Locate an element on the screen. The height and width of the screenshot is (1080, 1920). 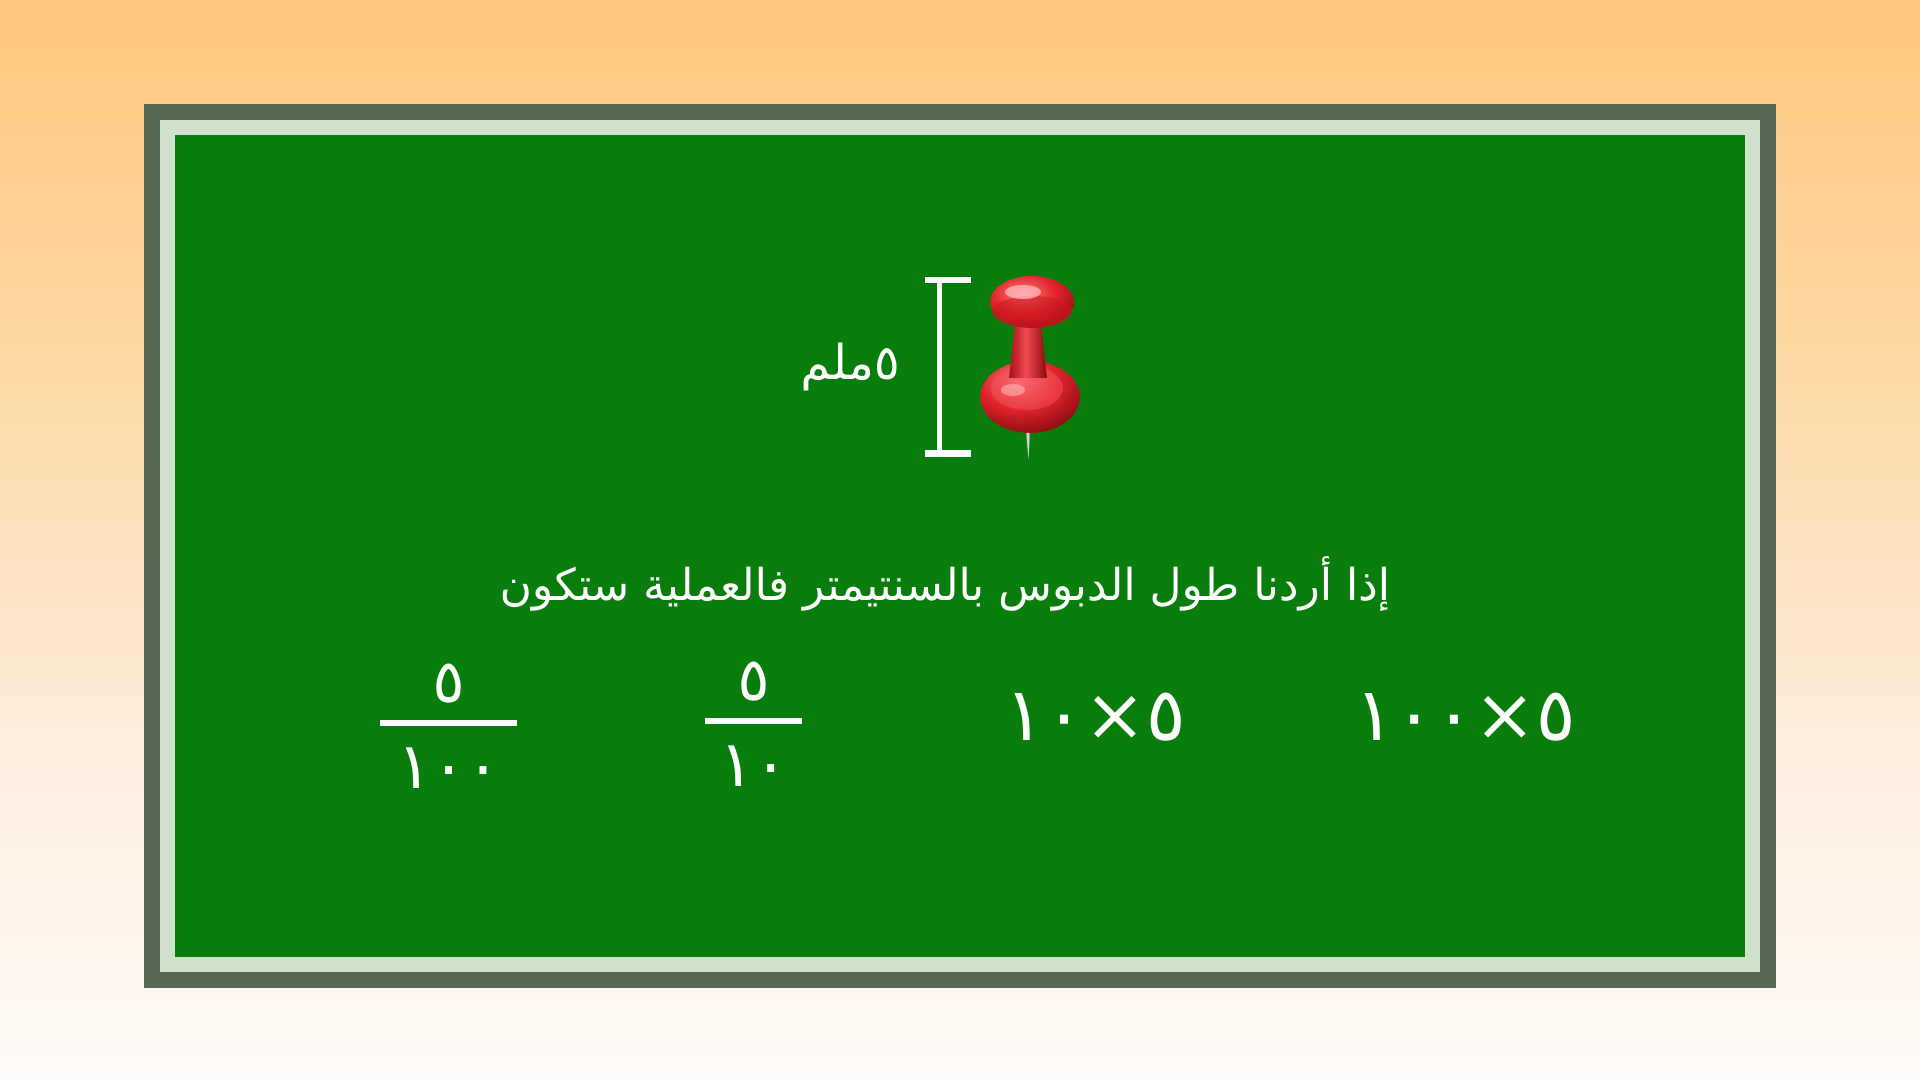
fraction-denominator: ١٠ is located at coordinates (753, 765).